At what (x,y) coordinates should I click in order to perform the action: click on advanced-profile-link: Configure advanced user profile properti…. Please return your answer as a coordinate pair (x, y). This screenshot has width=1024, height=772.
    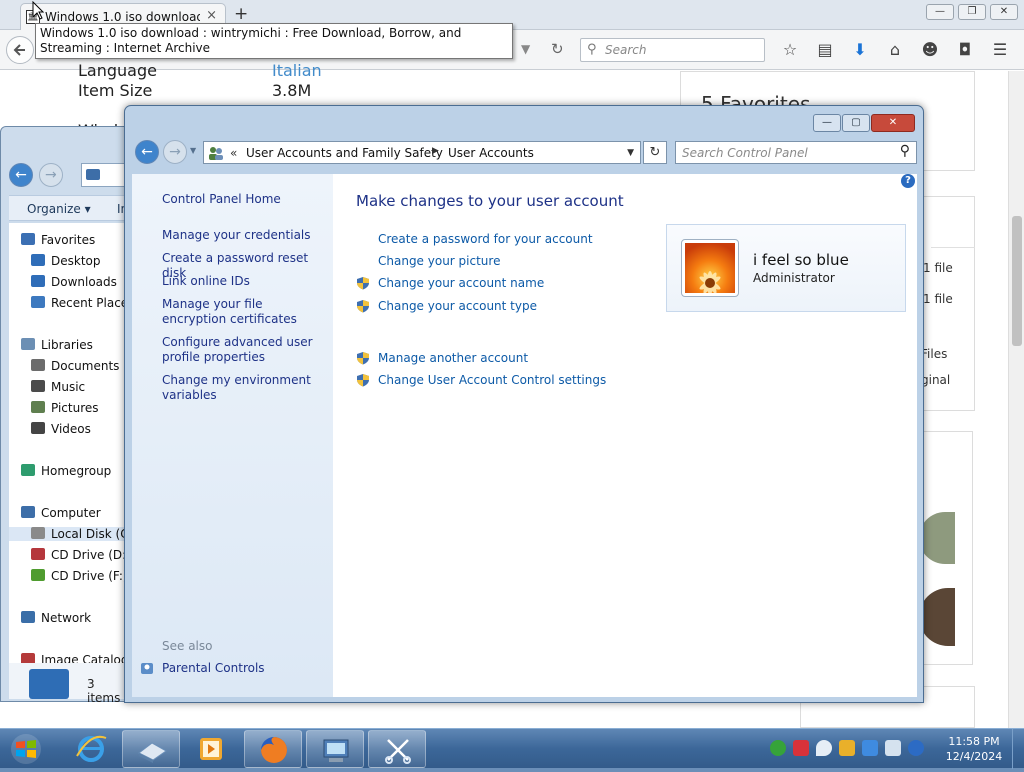
    Looking at the image, I should click on (242, 350).